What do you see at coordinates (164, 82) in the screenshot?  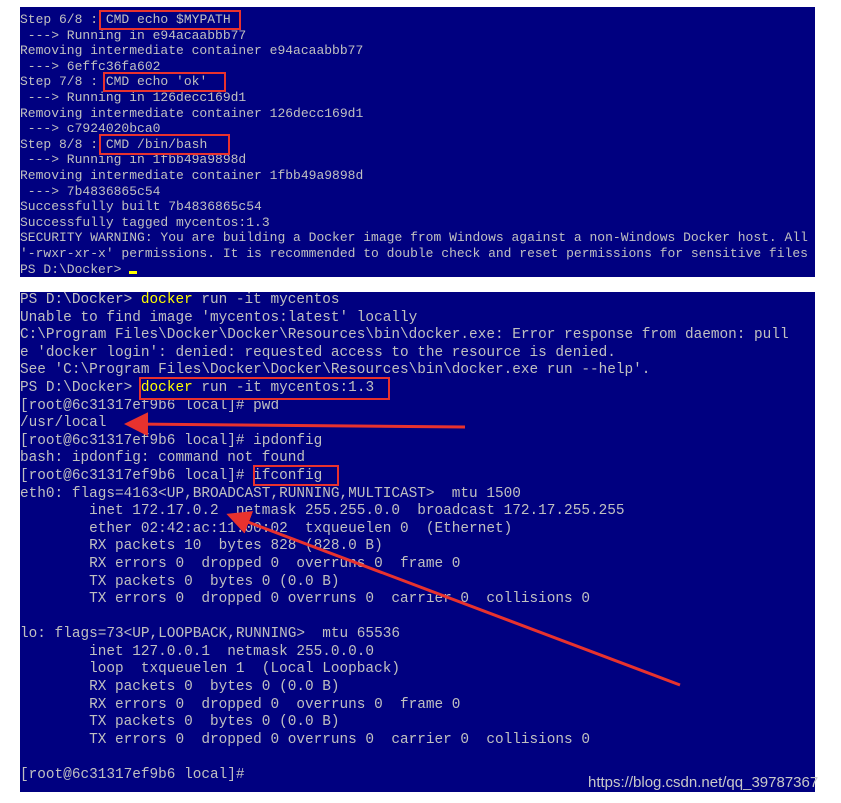 I see `highlight-box-cmd-echo-ok` at bounding box center [164, 82].